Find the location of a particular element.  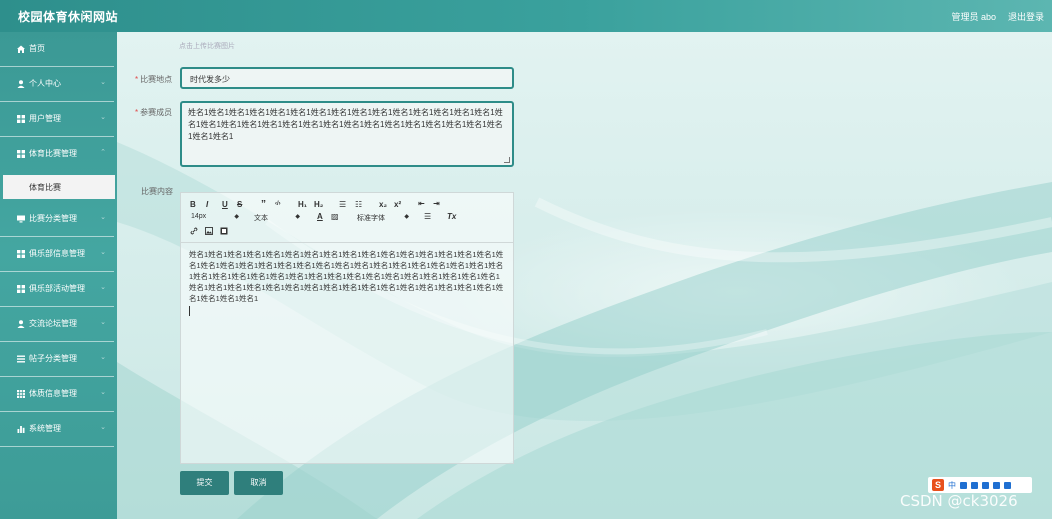

heading-2-button: H₂ is located at coordinates (318, 204).